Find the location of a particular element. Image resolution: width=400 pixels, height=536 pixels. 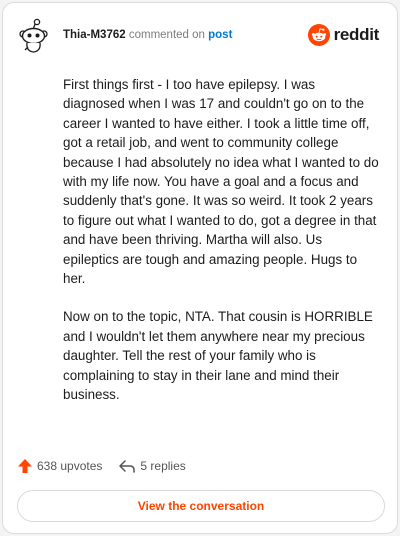

reply-count: 5 replies is located at coordinates (163, 466).